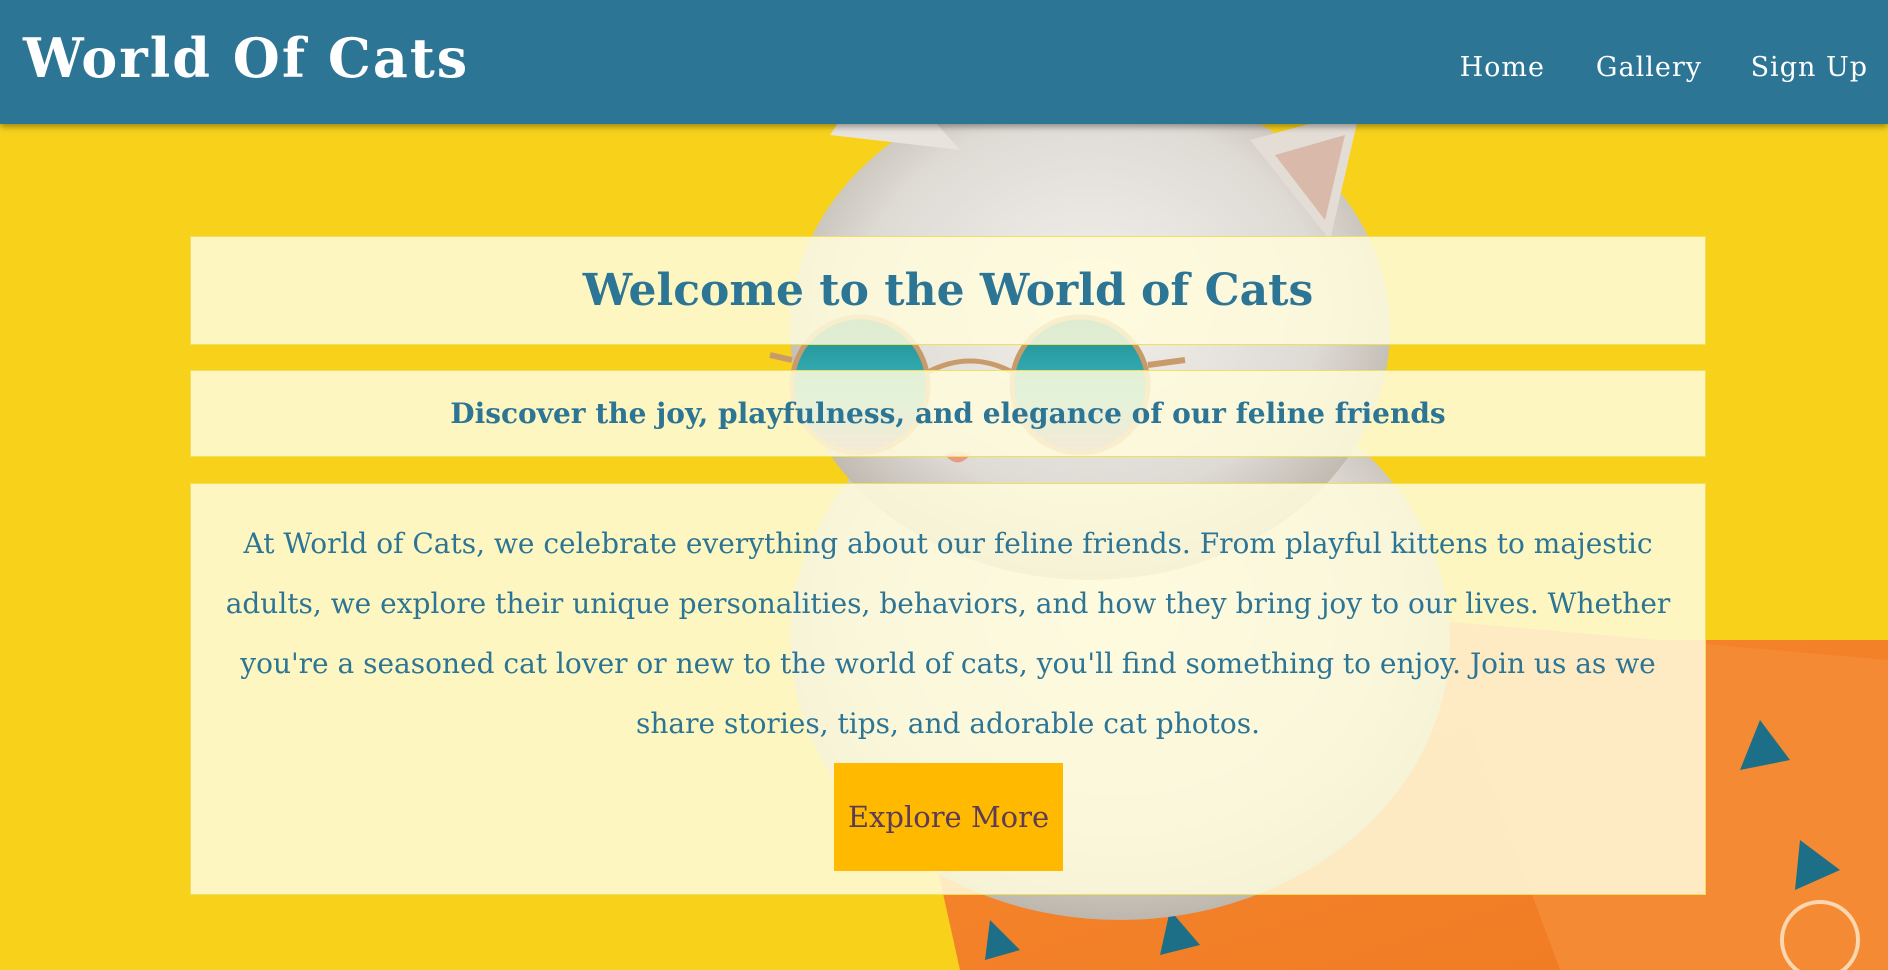 This screenshot has height=970, width=1888. Describe the element at coordinates (944, 62) in the screenshot. I see `top-nav-bar: World Of Cats Home Gallery Sign Up` at that location.